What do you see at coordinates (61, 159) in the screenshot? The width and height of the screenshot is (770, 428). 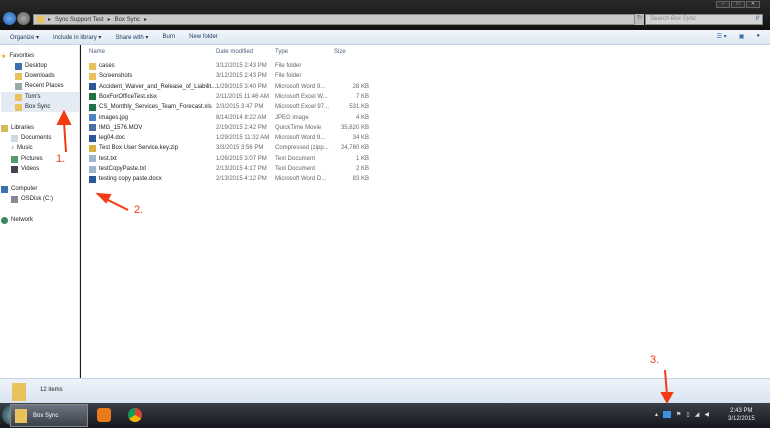 I see `annotation-label-1: 1.` at bounding box center [61, 159].